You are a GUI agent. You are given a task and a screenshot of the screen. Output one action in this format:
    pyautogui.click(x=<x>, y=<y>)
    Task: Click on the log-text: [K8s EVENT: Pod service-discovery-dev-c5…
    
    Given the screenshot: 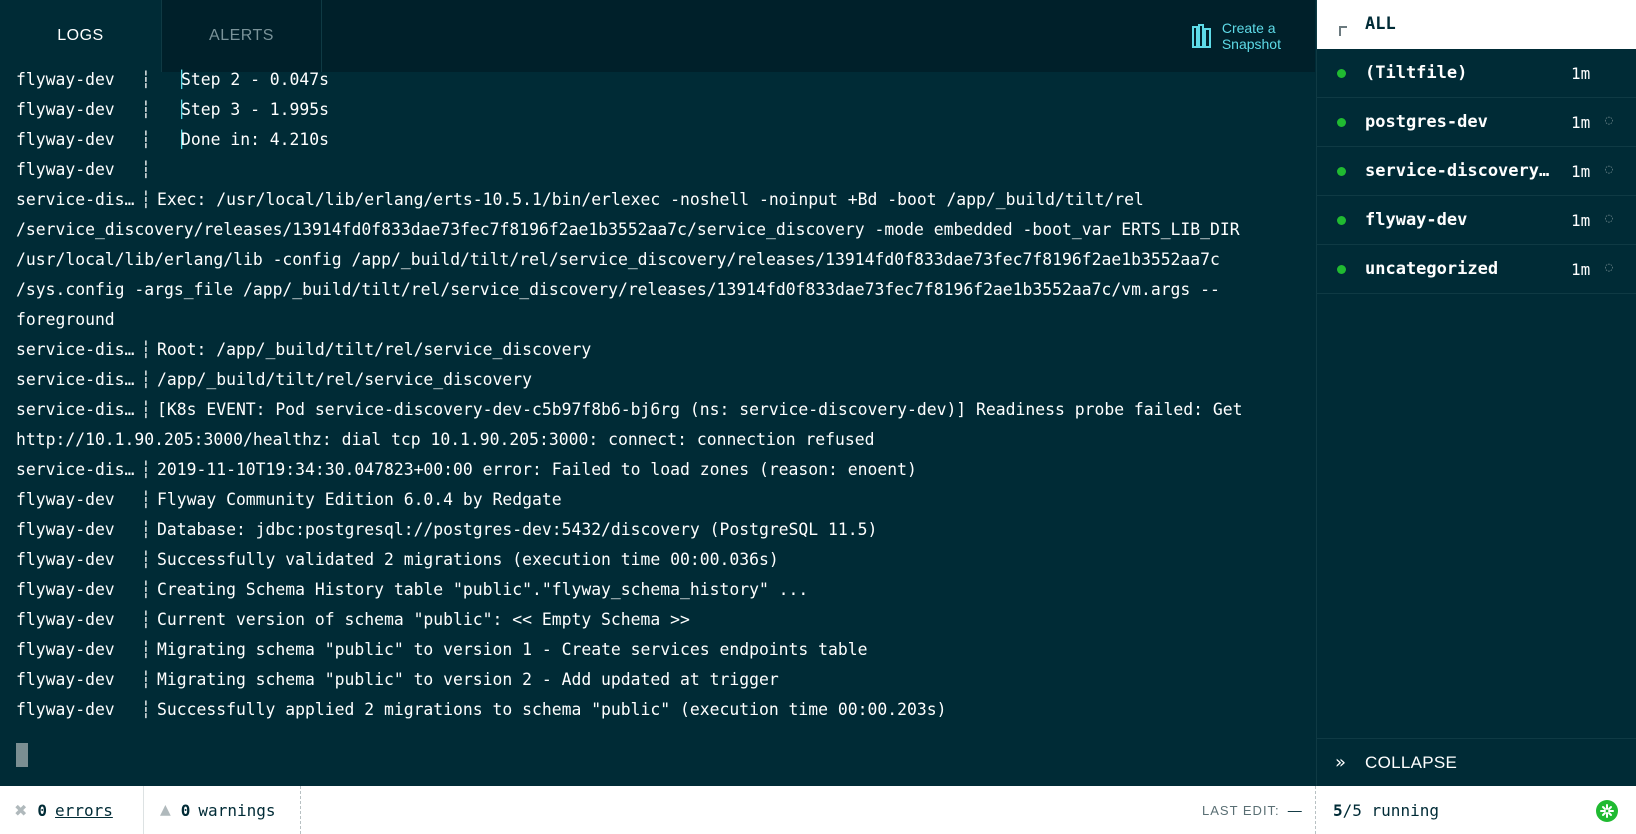 What is the action you would take?
    pyautogui.click(x=700, y=409)
    